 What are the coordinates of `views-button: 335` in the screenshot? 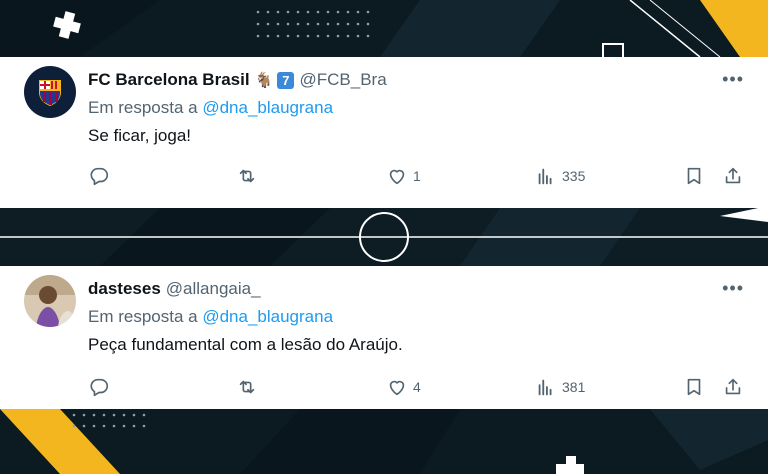 It's located at (560, 176).